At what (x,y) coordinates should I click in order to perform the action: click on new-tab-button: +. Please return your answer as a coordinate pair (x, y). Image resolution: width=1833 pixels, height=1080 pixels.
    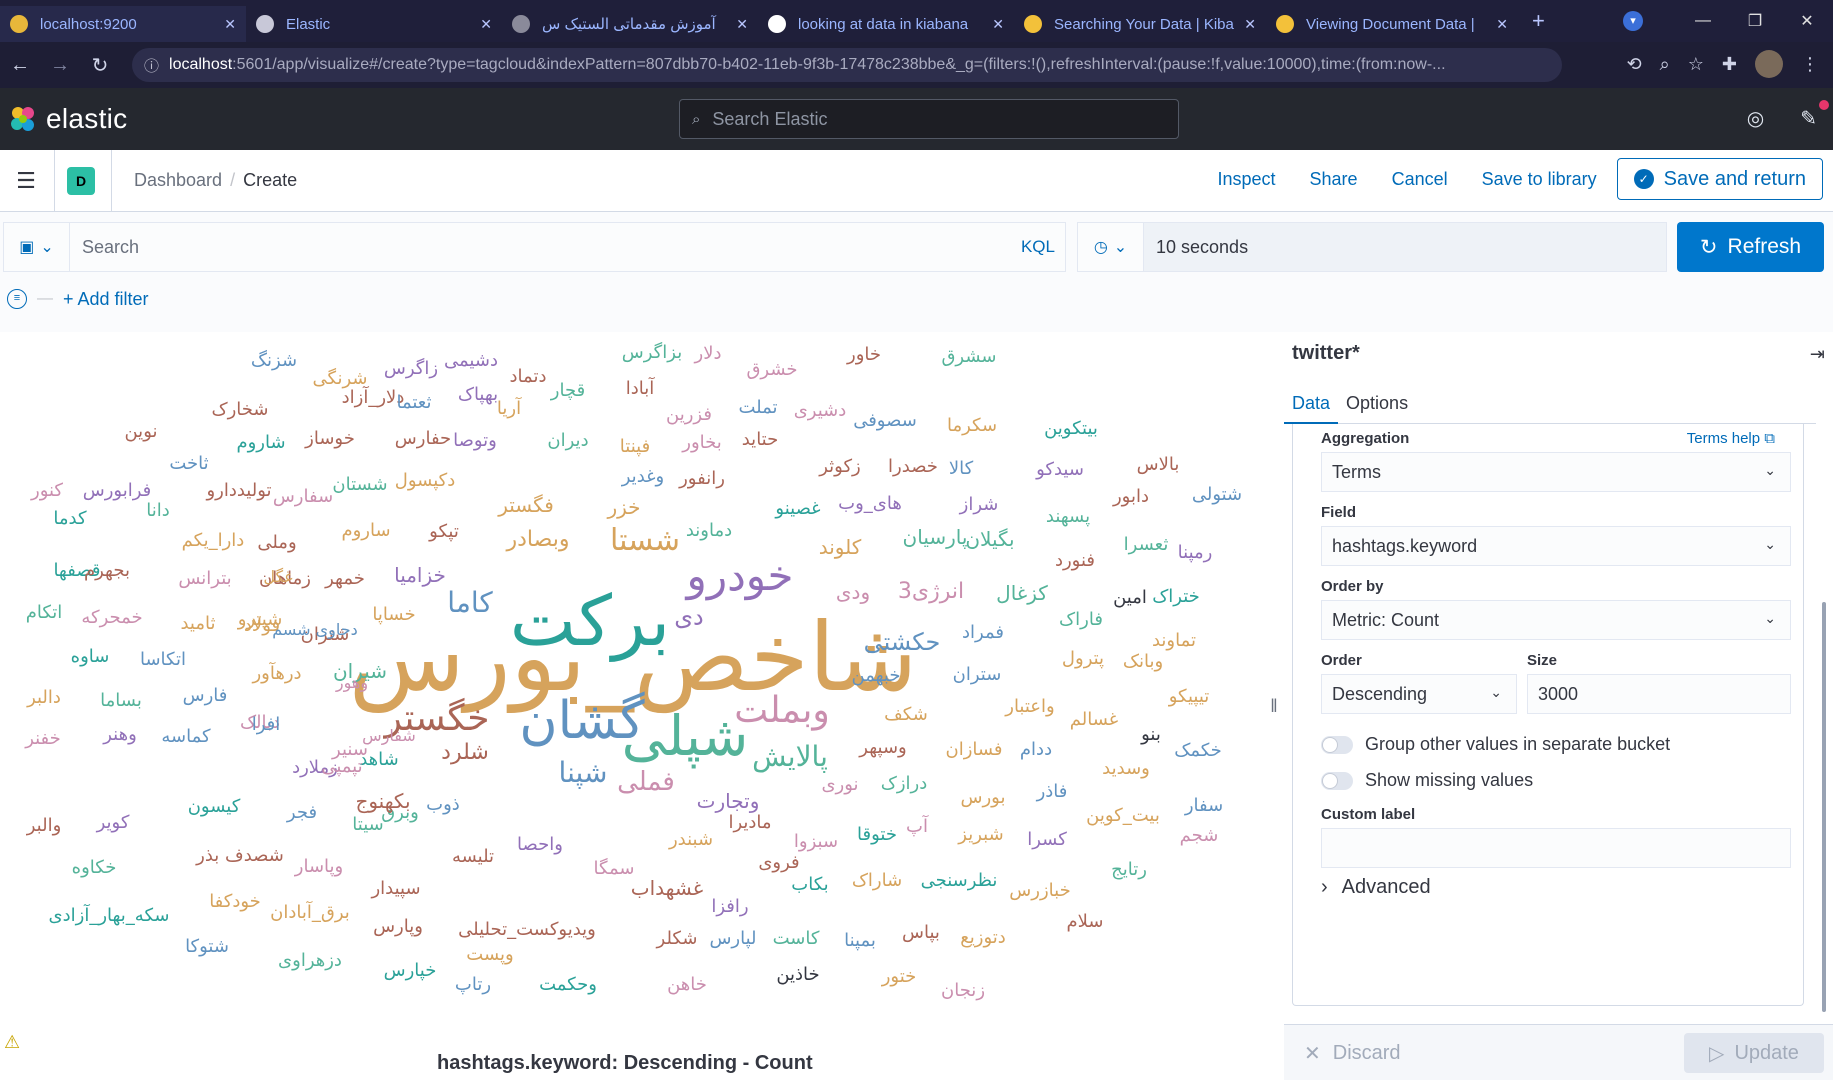
    Looking at the image, I should click on (1538, 21).